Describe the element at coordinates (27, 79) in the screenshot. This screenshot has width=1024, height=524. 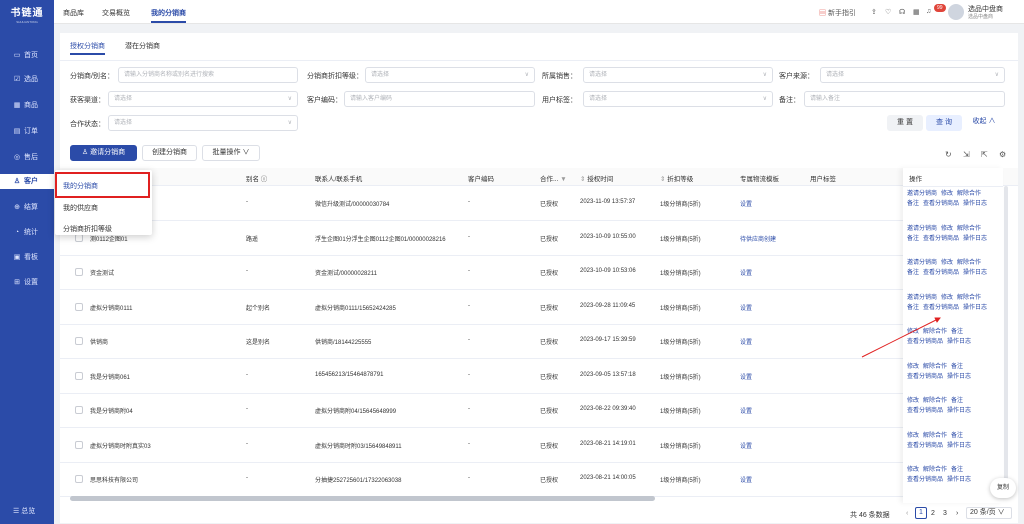
I see `sidebar-item-select: ☑ 选品` at that location.